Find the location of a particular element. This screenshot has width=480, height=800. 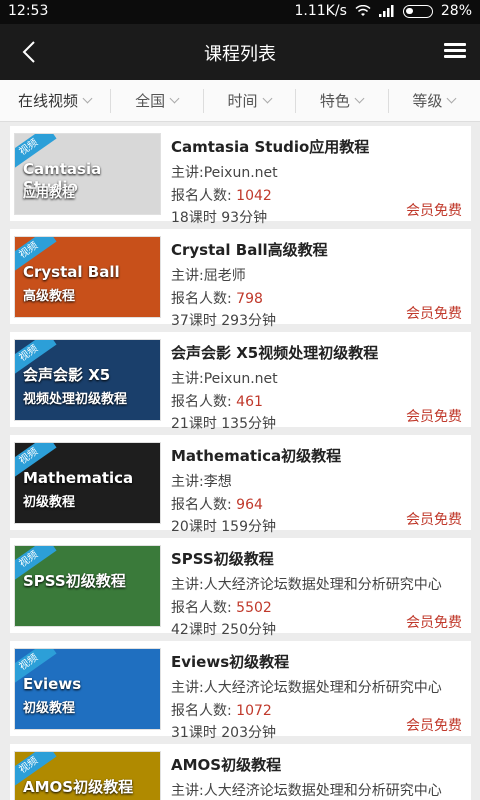

course-duration: 18课时 93分钟 is located at coordinates (219, 218).